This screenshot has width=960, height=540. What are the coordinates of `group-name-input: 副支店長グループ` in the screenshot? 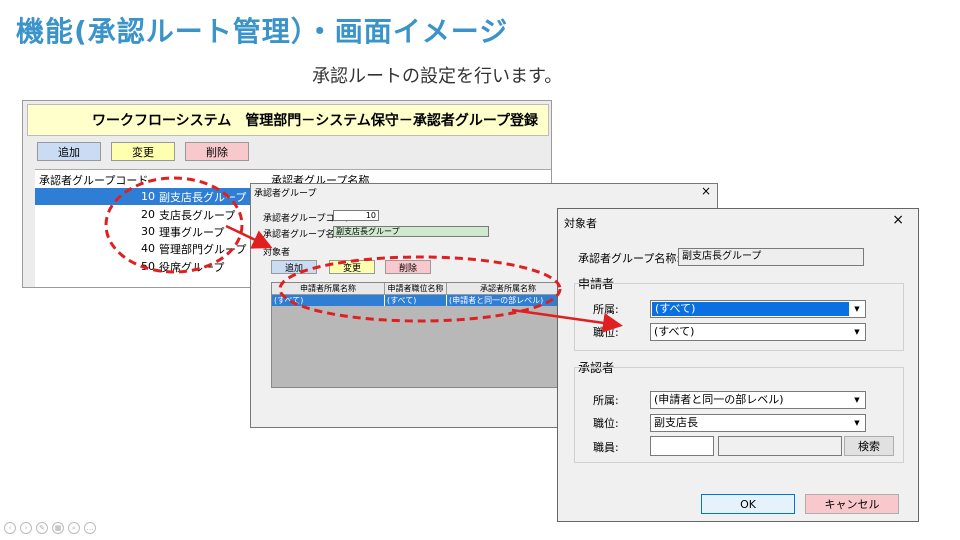 It's located at (411, 231).